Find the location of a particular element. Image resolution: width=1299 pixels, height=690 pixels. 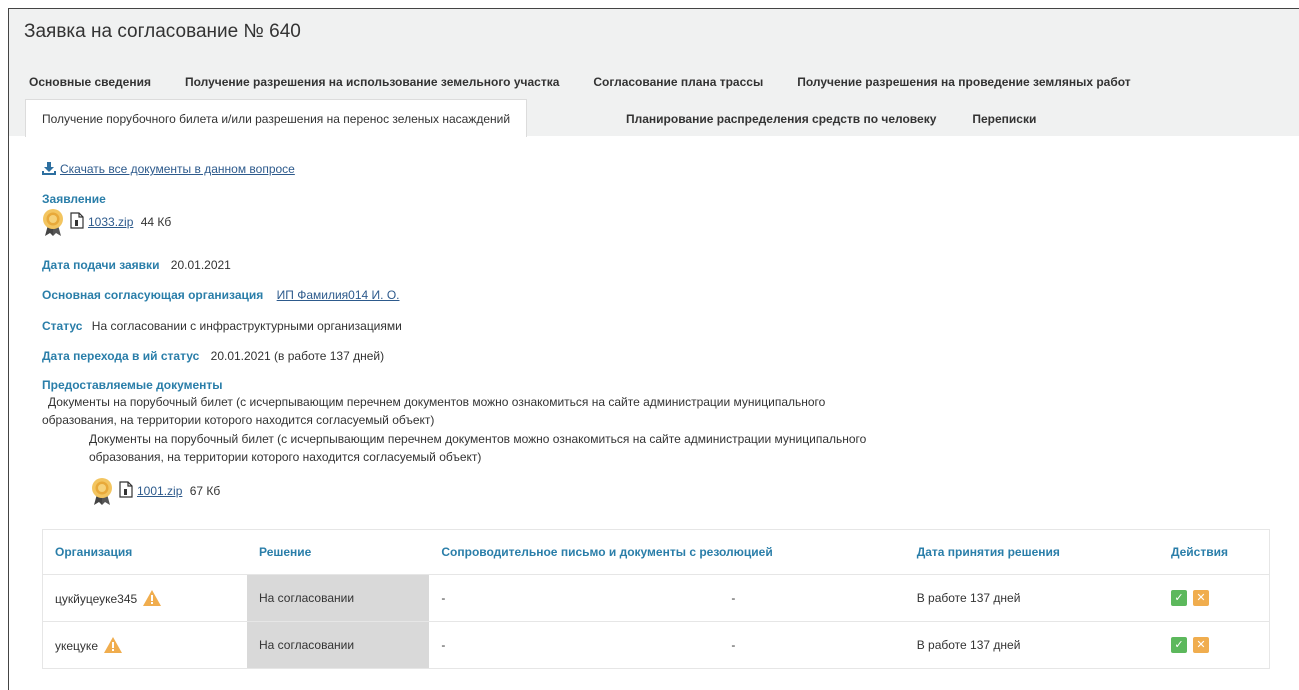

application-file-size: 44 Кб is located at coordinates (156, 222).